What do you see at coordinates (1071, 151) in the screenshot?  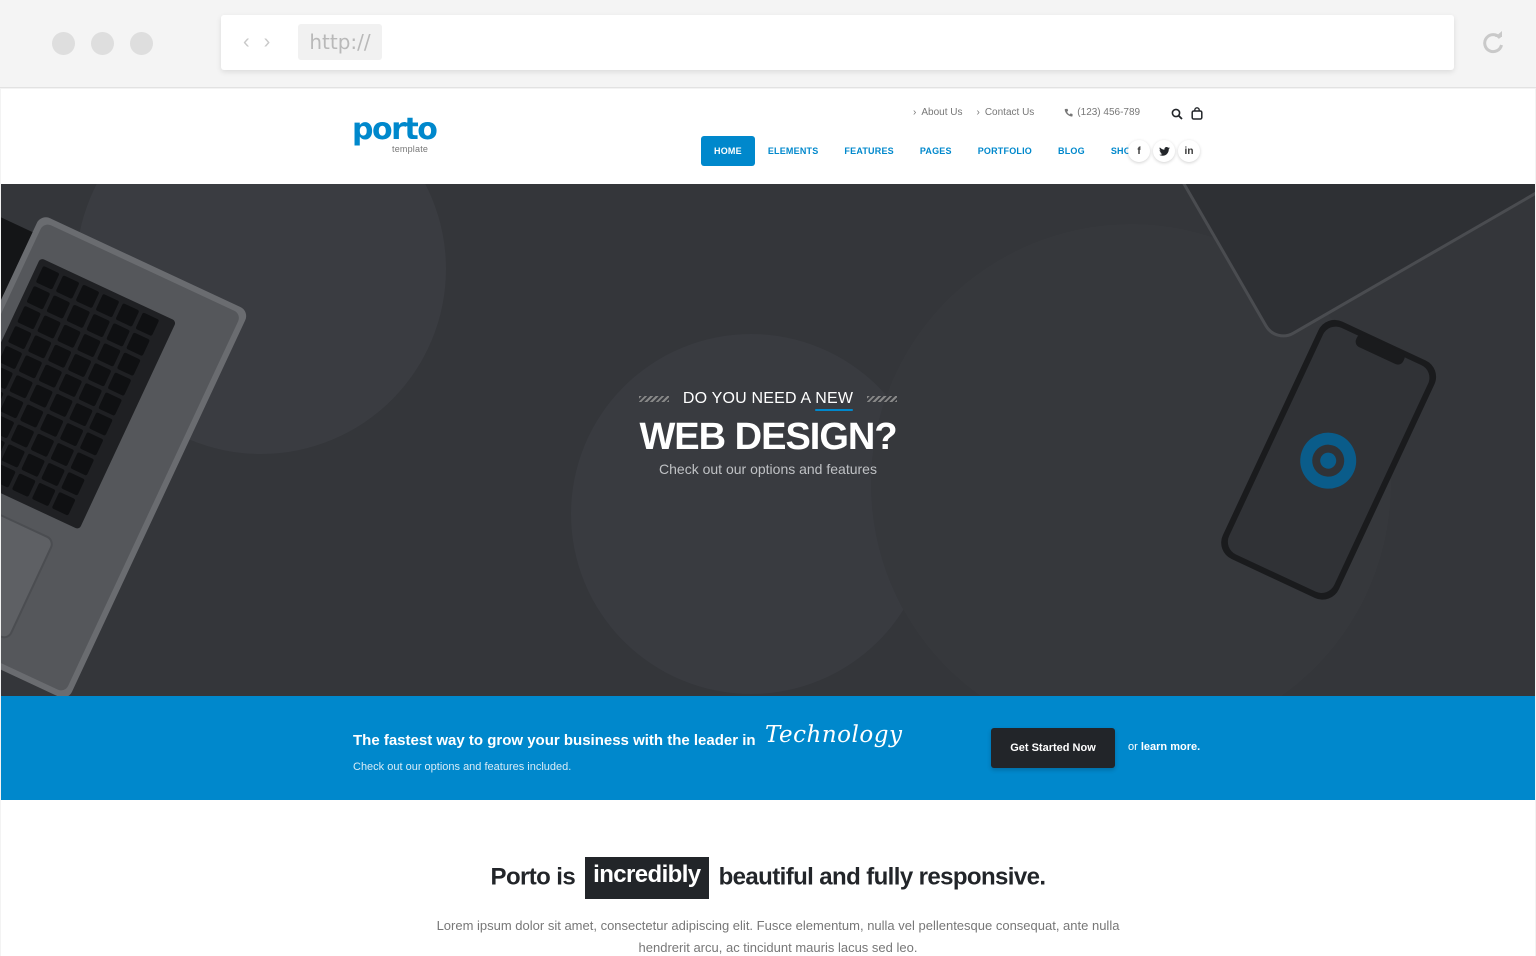 I see `nav-blog: BLOG` at bounding box center [1071, 151].